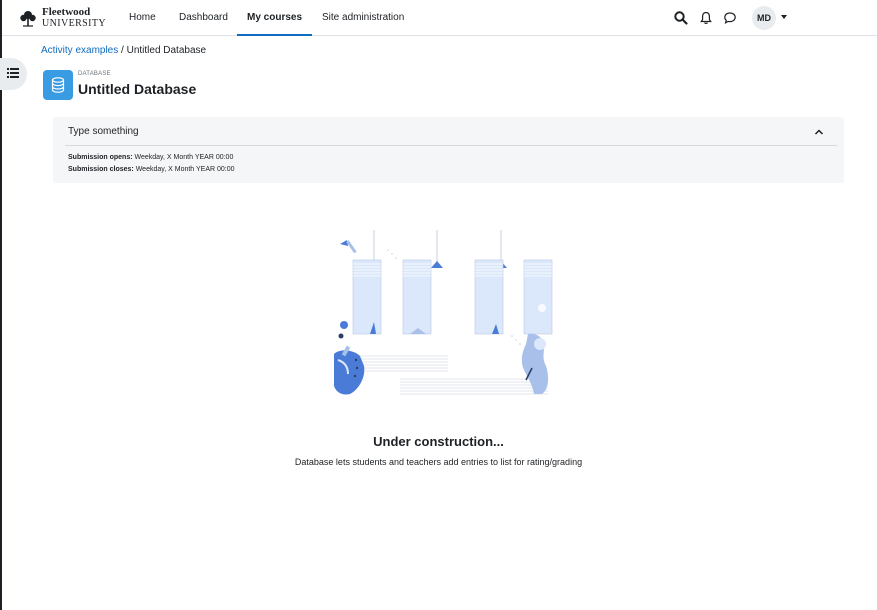  What do you see at coordinates (79, 50) in the screenshot?
I see `breadcrumb-link-activity-examples: Activity examples` at bounding box center [79, 50].